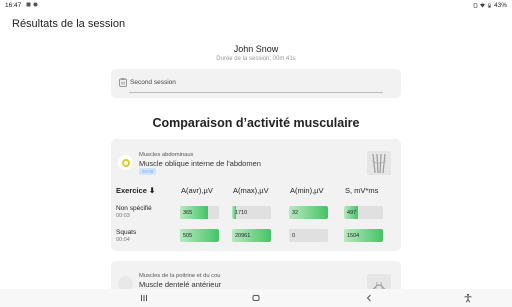  Describe the element at coordinates (28, 4) in the screenshot. I see `notification-icon` at that location.